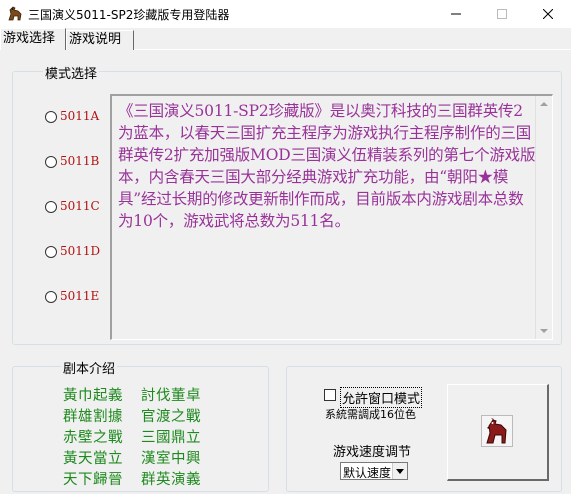  What do you see at coordinates (80, 251) in the screenshot?
I see `radio-label: 5011D` at bounding box center [80, 251].